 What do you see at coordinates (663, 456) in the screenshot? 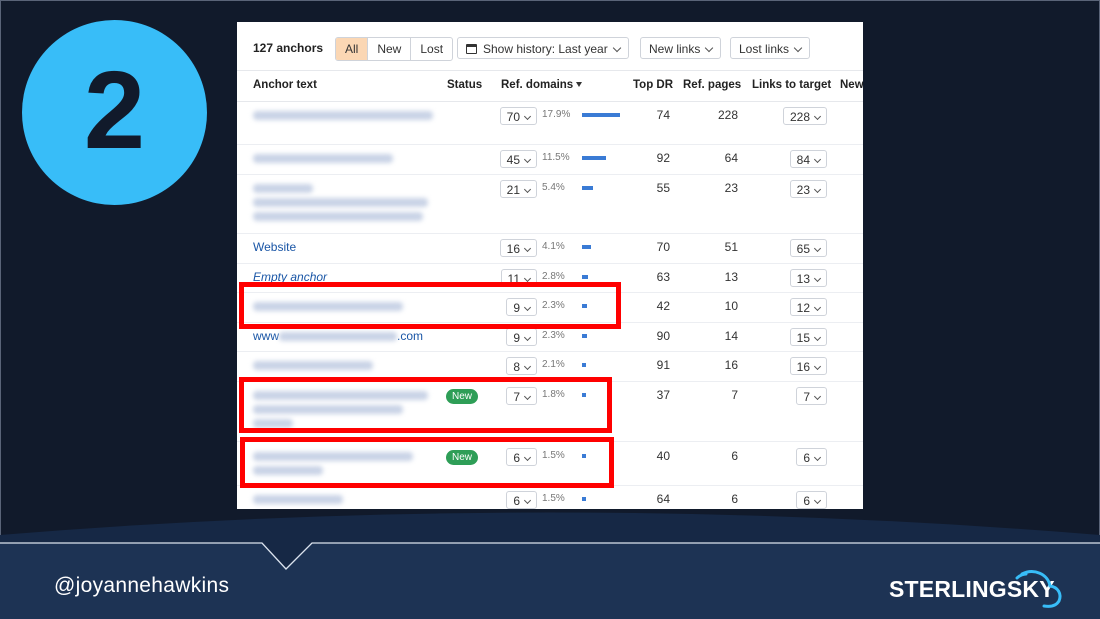
I see `top-dr-value: 40` at bounding box center [663, 456].